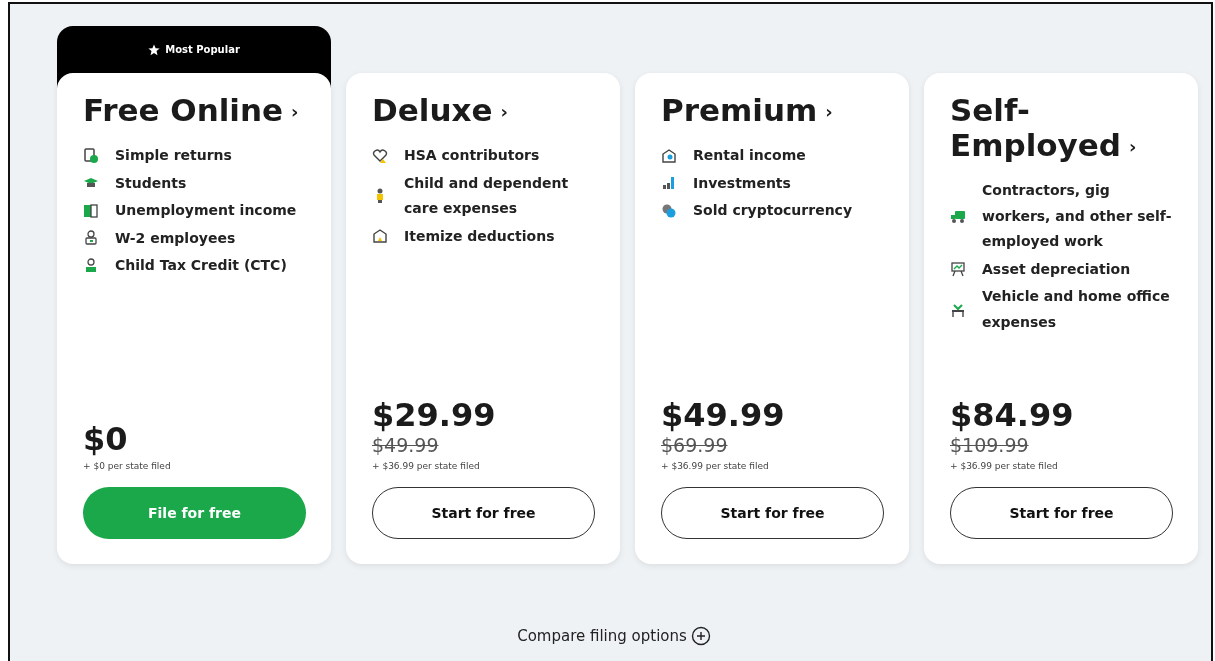 The image size is (1215, 661). I want to click on feature-text: Students, so click(151, 183).